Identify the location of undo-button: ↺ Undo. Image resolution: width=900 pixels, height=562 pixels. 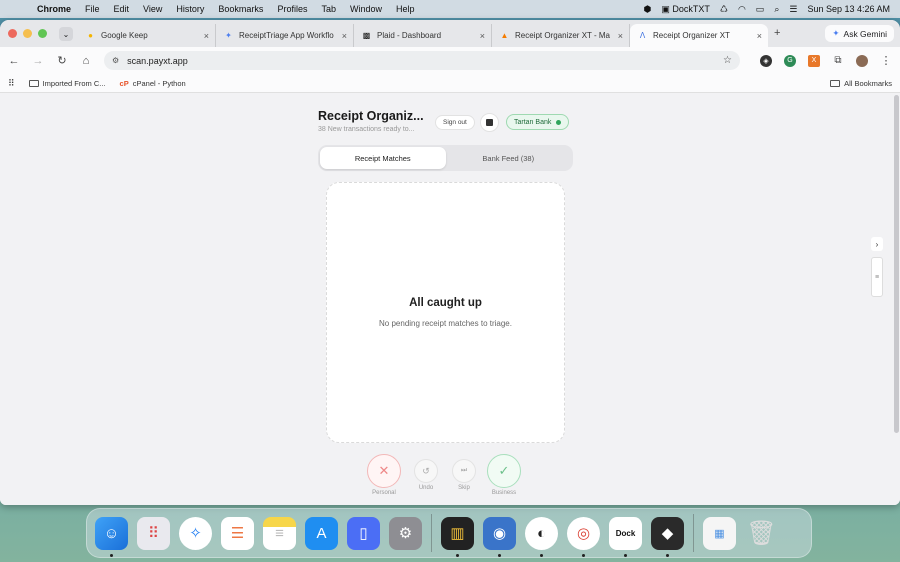
(426, 475).